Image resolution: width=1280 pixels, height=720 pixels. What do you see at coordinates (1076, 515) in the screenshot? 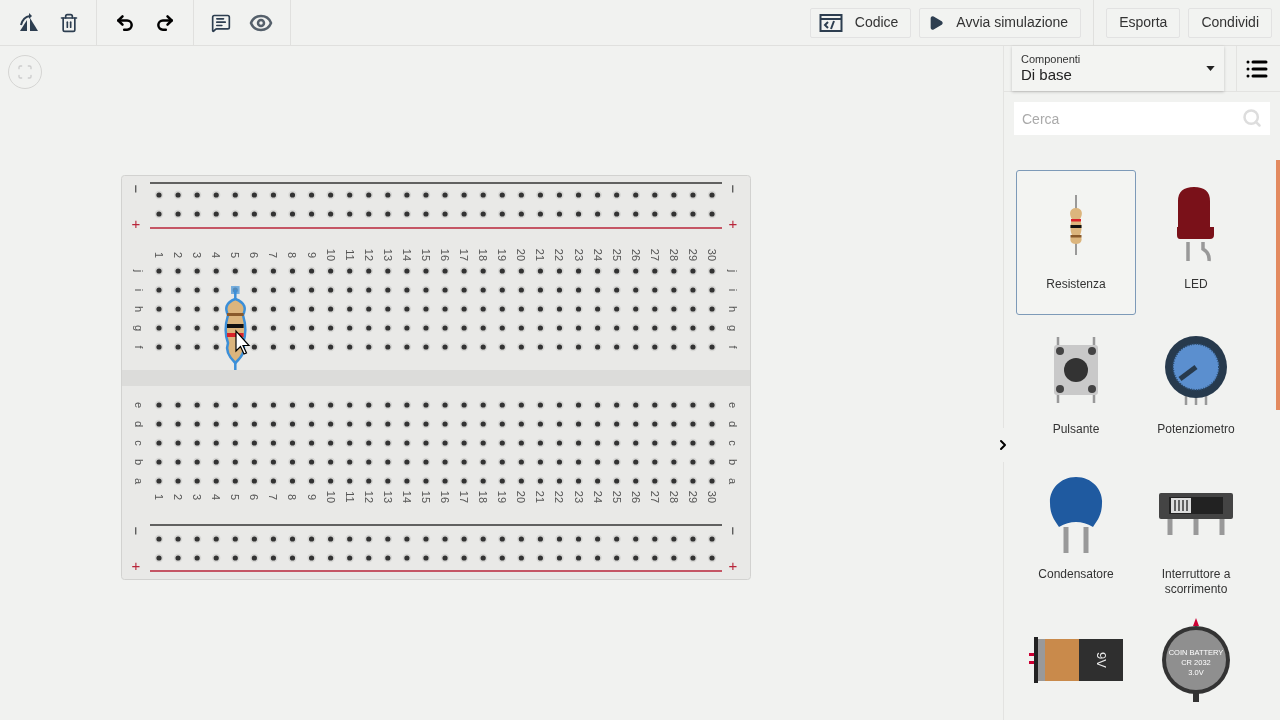
I see `capacitor-icon` at bounding box center [1076, 515].